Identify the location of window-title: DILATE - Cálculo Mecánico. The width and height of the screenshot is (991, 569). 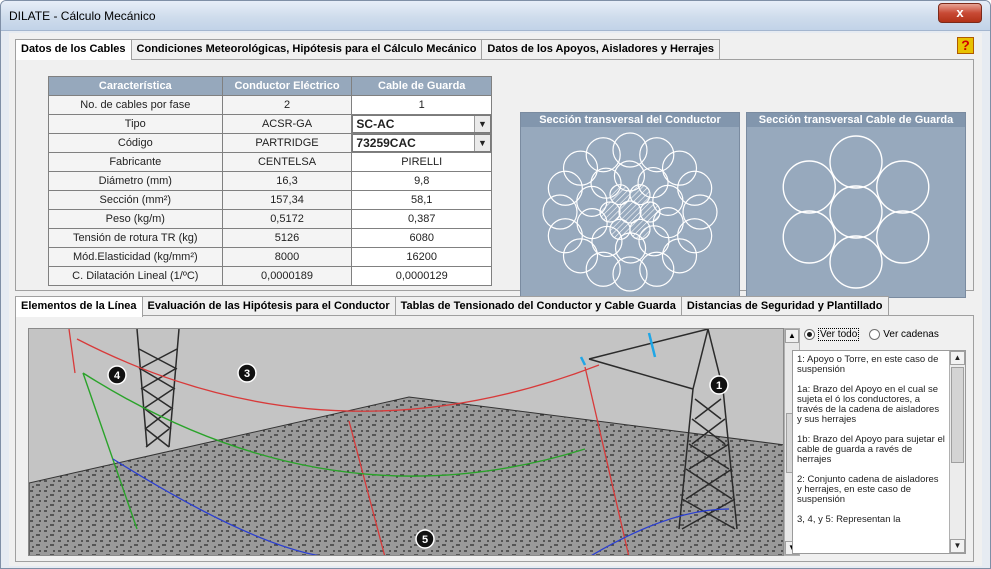
(82, 16).